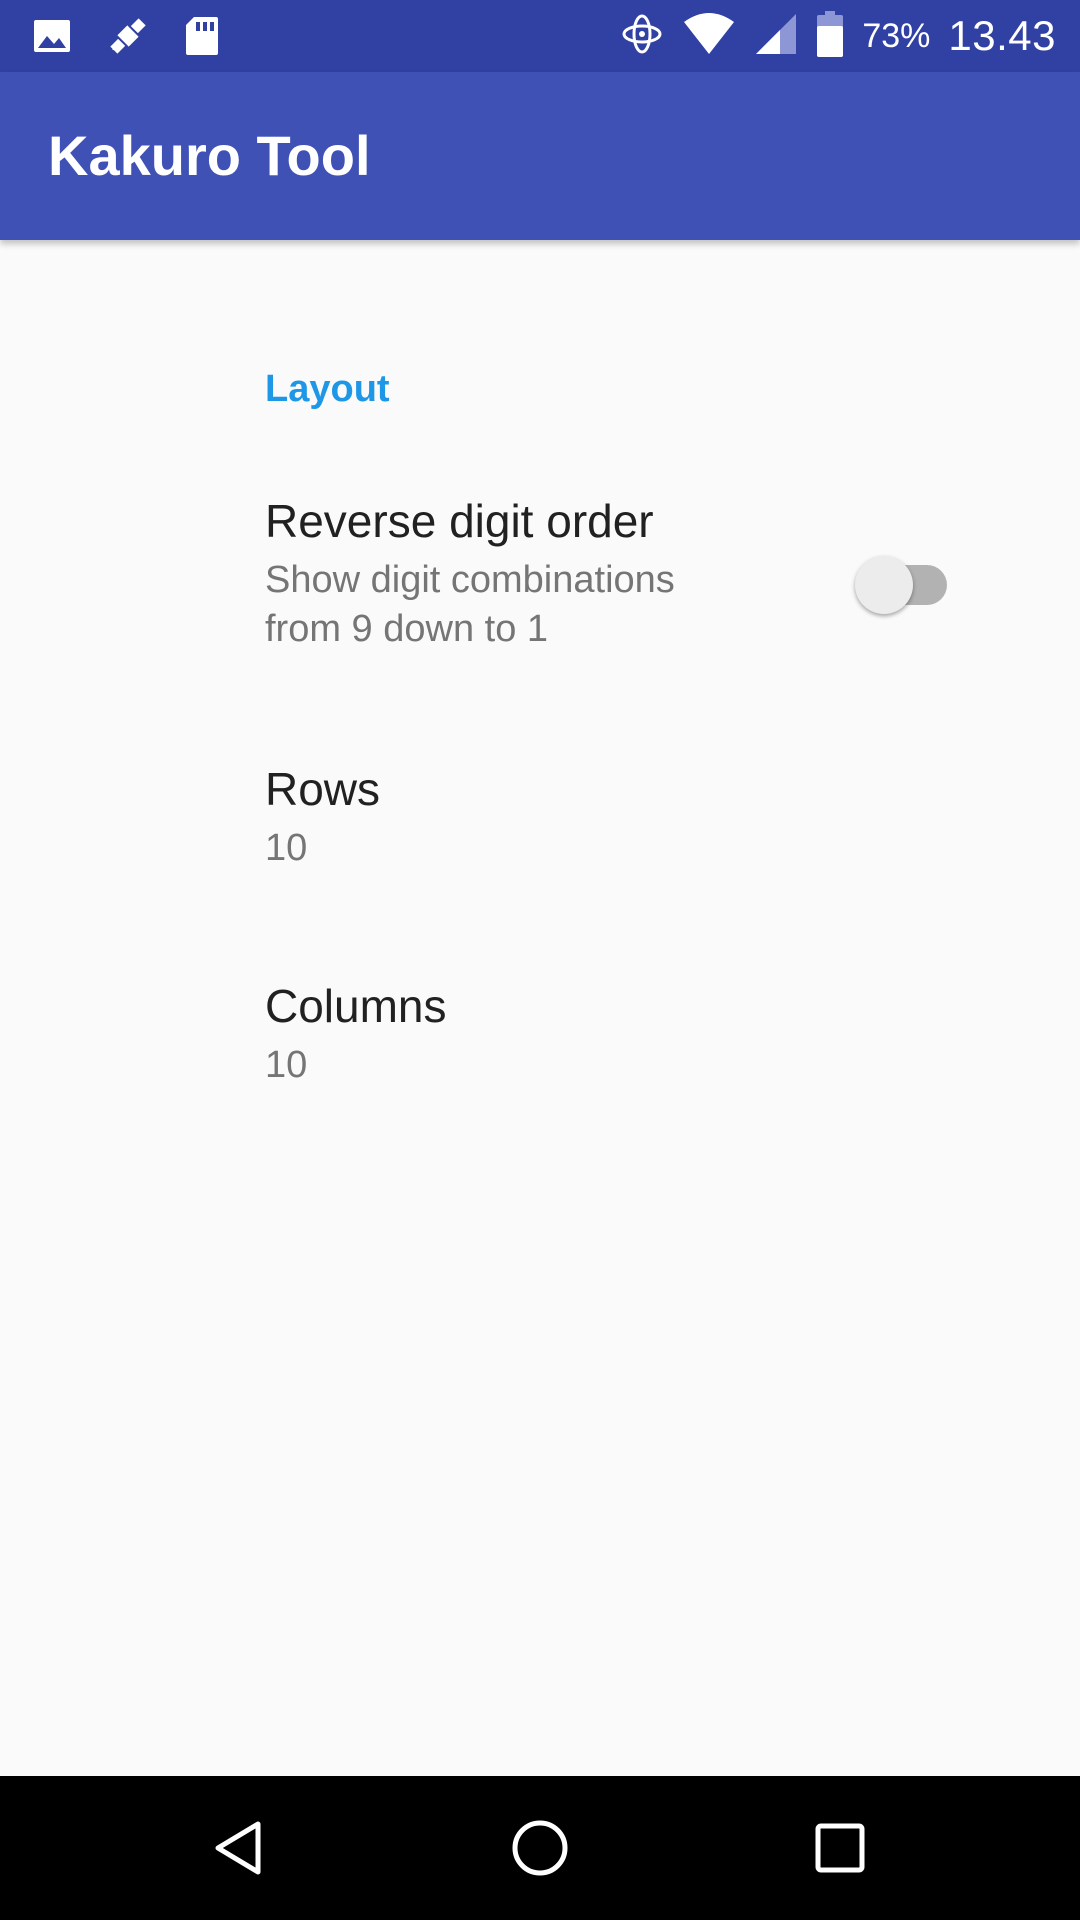 Image resolution: width=1080 pixels, height=1920 pixels. What do you see at coordinates (1002, 35) in the screenshot?
I see `clock: 13.43` at bounding box center [1002, 35].